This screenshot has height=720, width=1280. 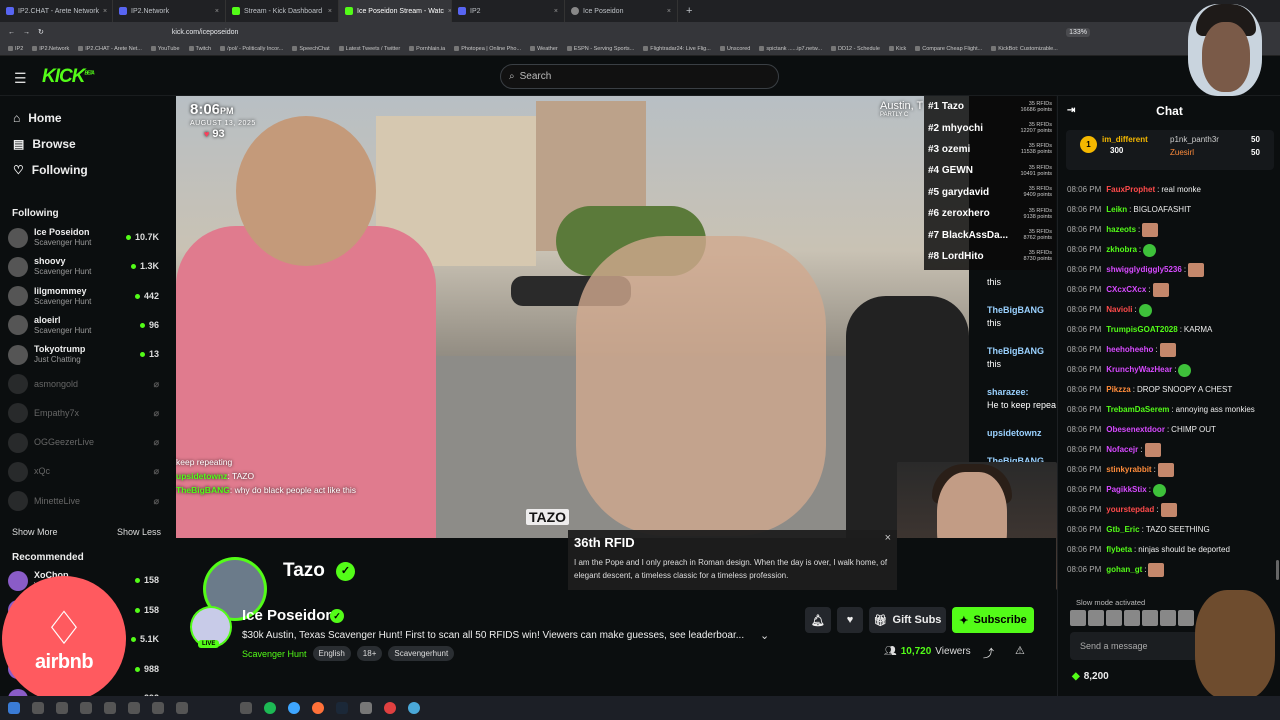 I want to click on menu-icon: ☰, so click(x=20, y=78).